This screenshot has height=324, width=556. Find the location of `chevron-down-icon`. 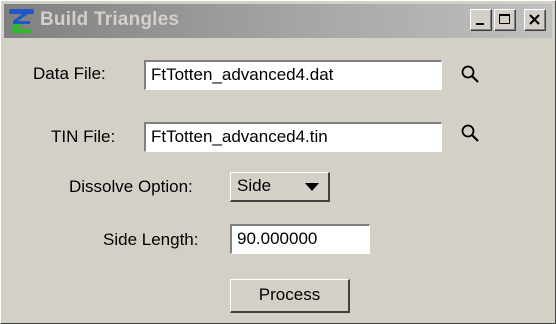

chevron-down-icon is located at coordinates (312, 187).